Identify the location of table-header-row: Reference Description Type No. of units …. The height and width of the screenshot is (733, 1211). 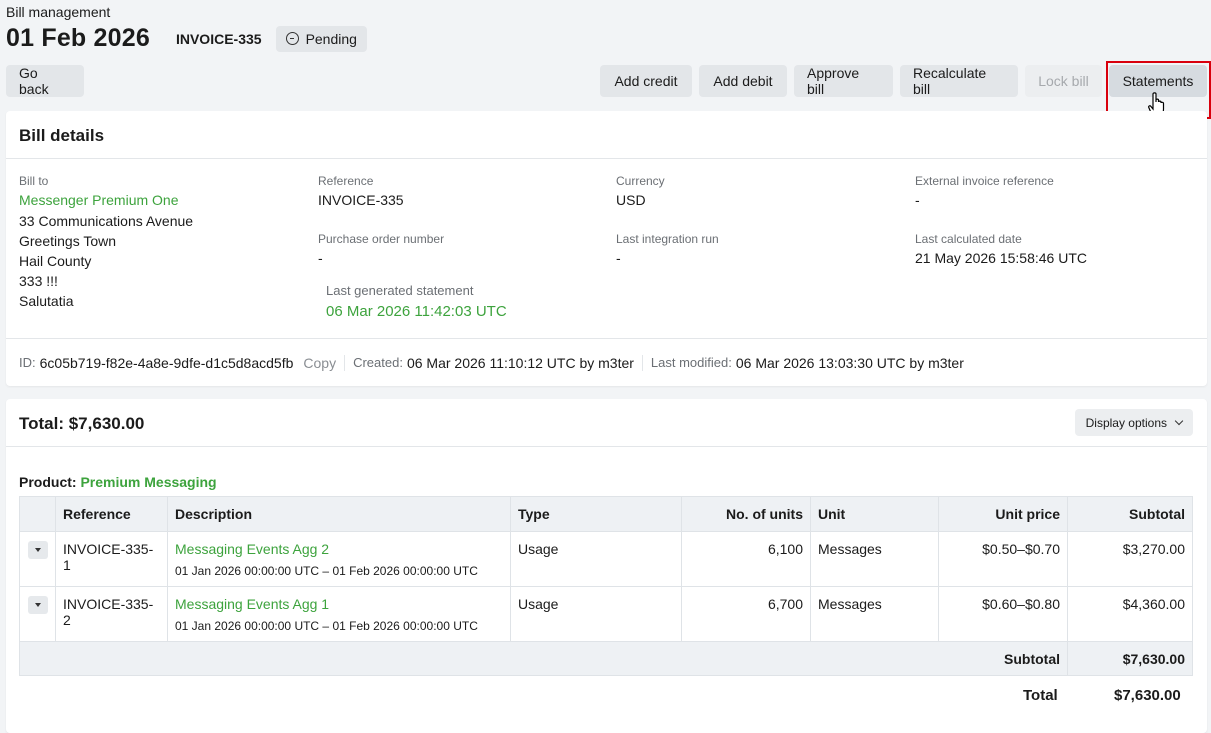
(606, 514).